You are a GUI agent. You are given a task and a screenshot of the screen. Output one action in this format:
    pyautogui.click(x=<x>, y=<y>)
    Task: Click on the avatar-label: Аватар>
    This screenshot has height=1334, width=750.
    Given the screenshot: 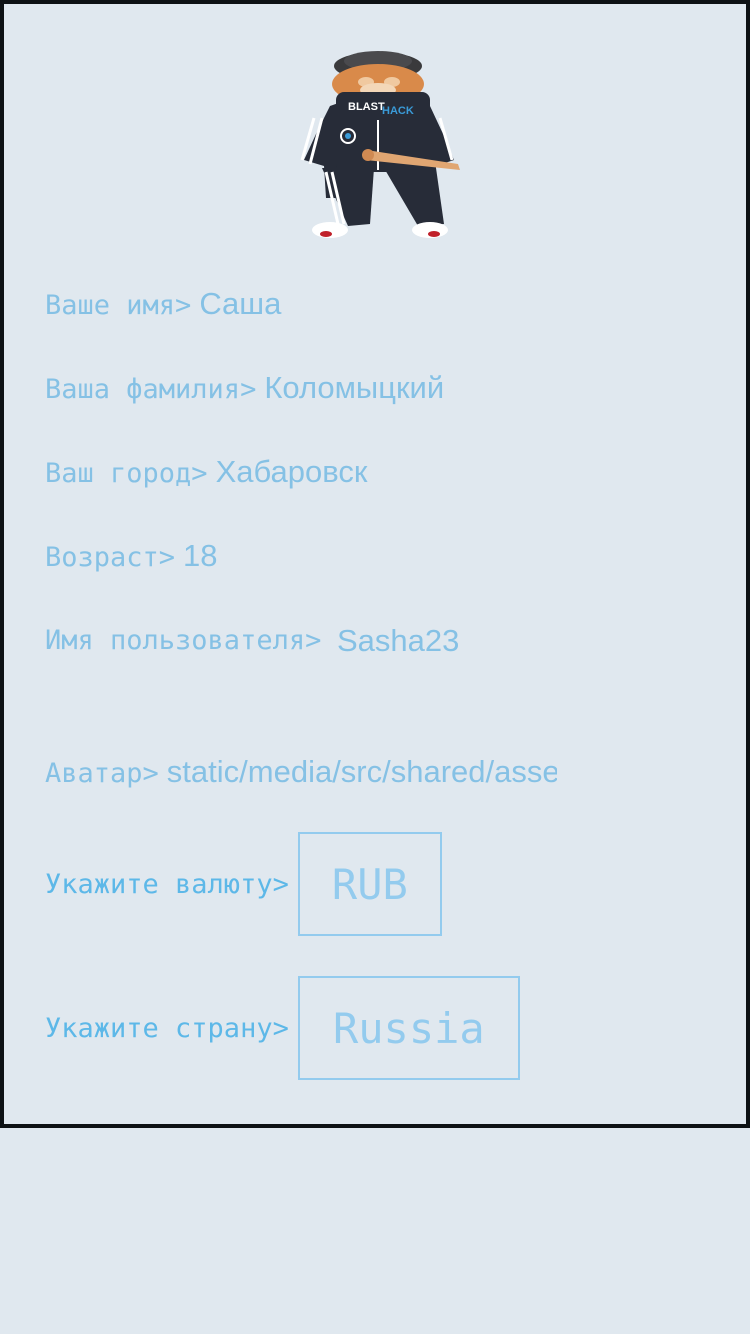 What is the action you would take?
    pyautogui.click(x=102, y=773)
    